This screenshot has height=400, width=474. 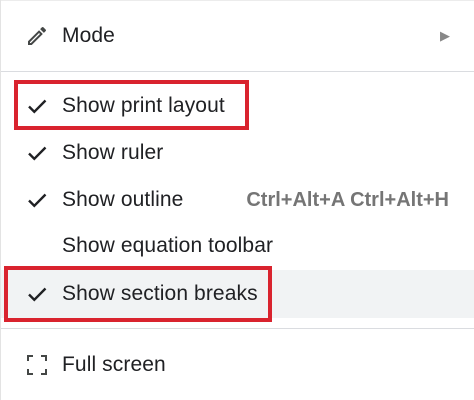 What do you see at coordinates (37, 365) in the screenshot?
I see `fullscreen-icon` at bounding box center [37, 365].